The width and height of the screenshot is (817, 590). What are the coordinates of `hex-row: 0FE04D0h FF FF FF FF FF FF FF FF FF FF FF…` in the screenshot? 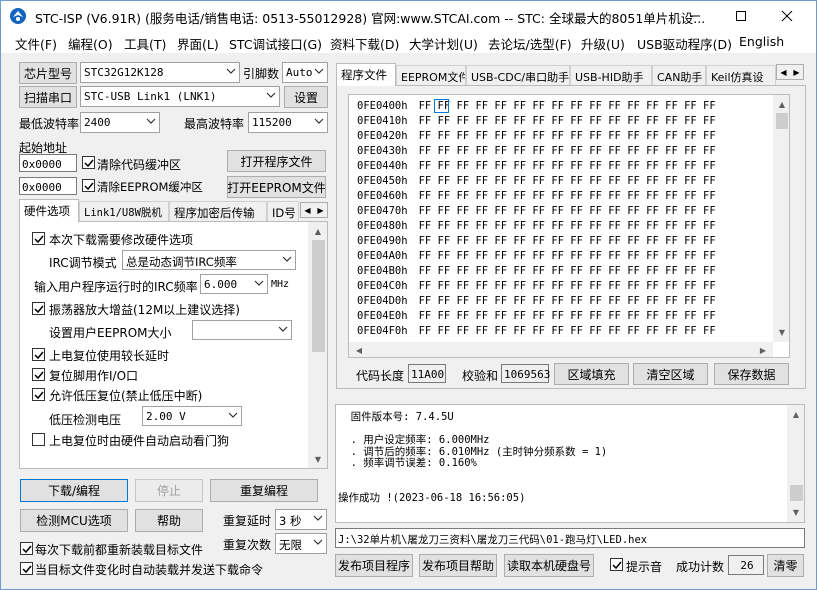 It's located at (536, 302).